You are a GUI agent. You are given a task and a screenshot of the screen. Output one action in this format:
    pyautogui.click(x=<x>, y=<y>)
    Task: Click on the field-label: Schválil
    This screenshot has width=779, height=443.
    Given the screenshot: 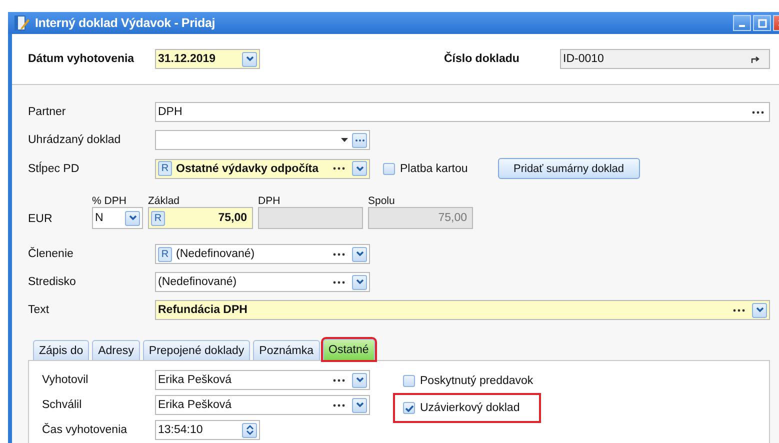 What is the action you would take?
    pyautogui.click(x=62, y=405)
    